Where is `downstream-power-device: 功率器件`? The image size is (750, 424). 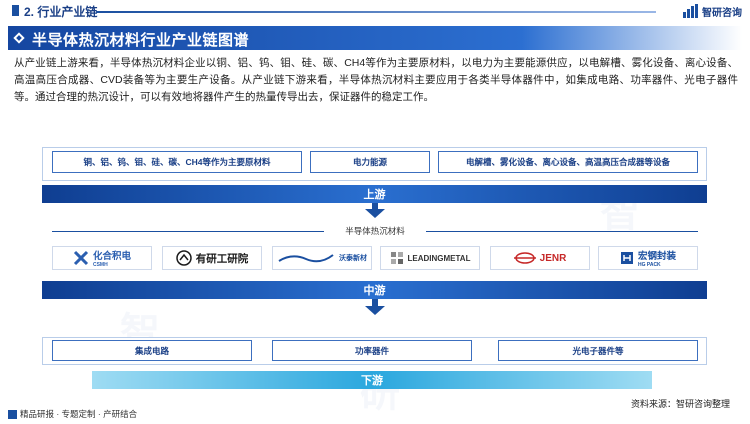
downstream-power-device: 功率器件 is located at coordinates (372, 350).